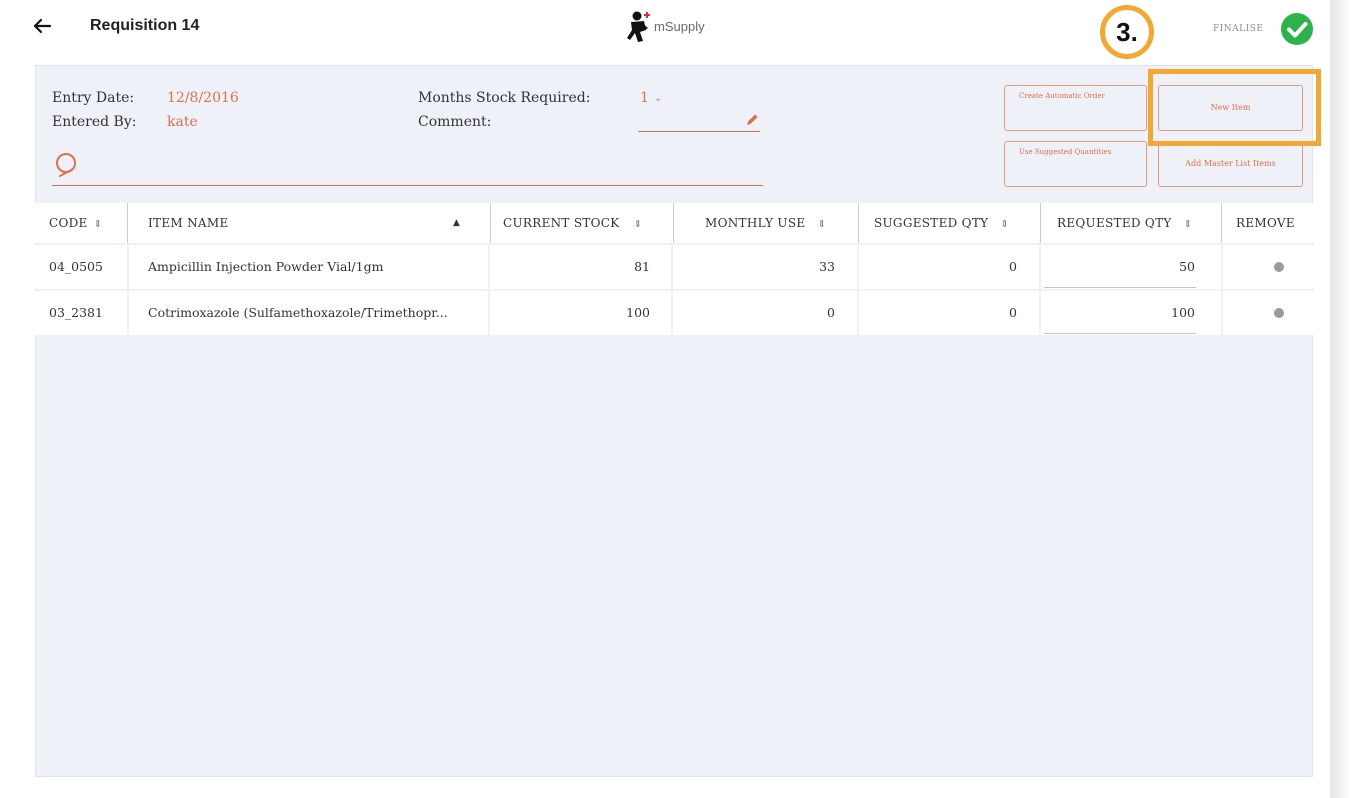 Image resolution: width=1352 pixels, height=798 pixels. I want to click on column-header-monthly-use: MONTHLY USE ⇕, so click(765, 223).